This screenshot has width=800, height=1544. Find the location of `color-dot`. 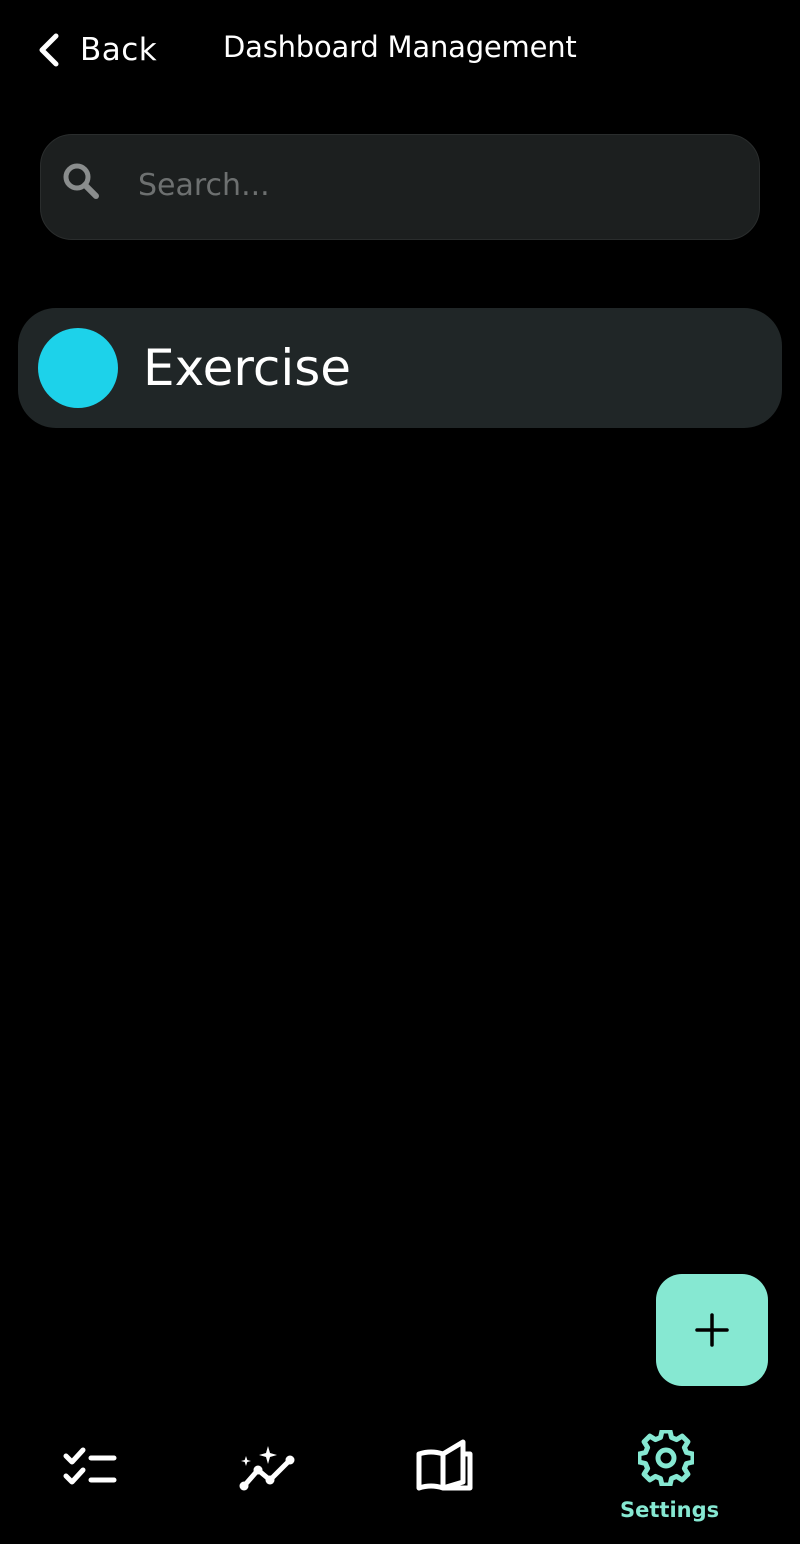

color-dot is located at coordinates (78, 368).